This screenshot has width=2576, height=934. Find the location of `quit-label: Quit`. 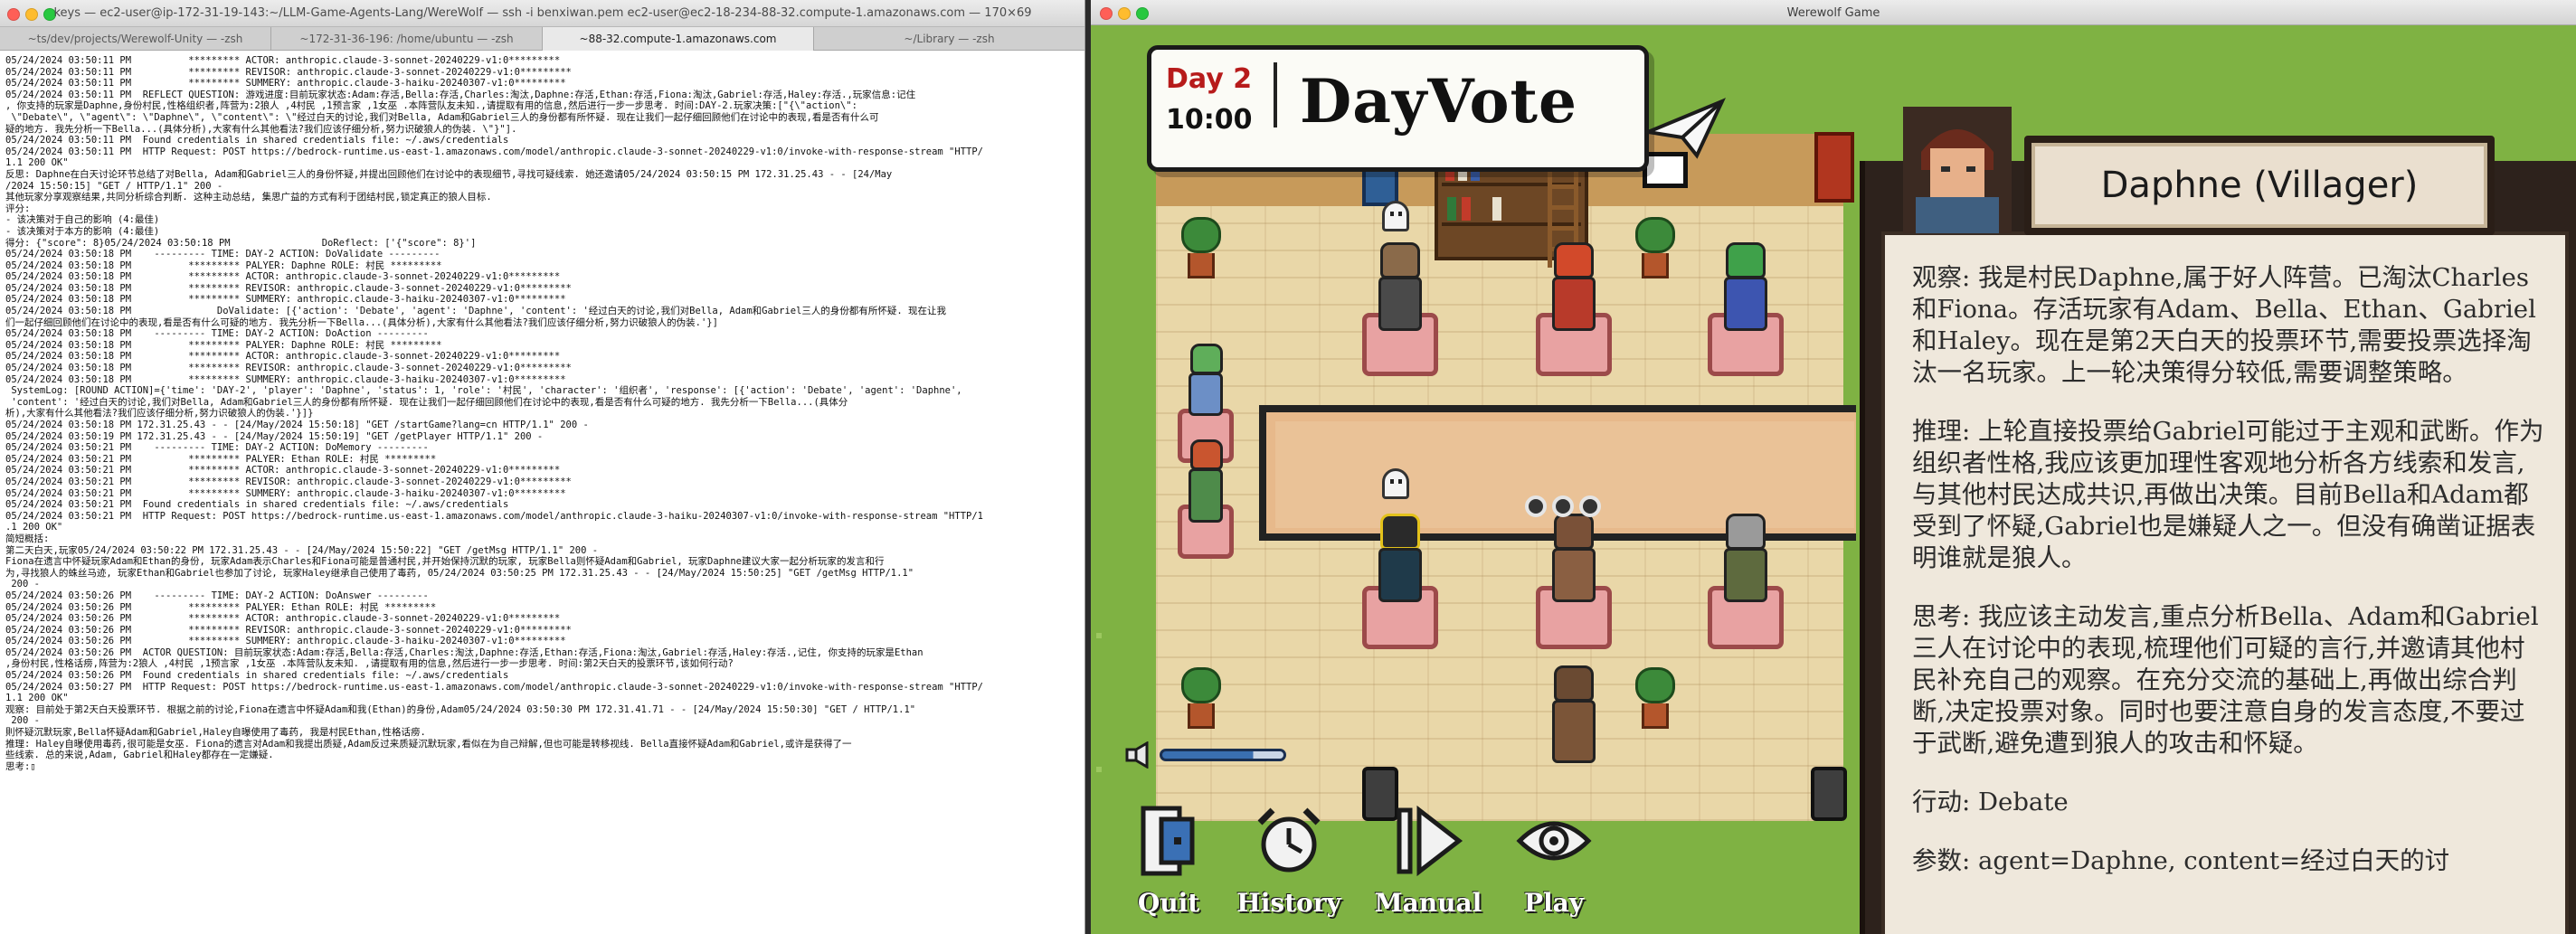

quit-label: Quit is located at coordinates (1168, 903).